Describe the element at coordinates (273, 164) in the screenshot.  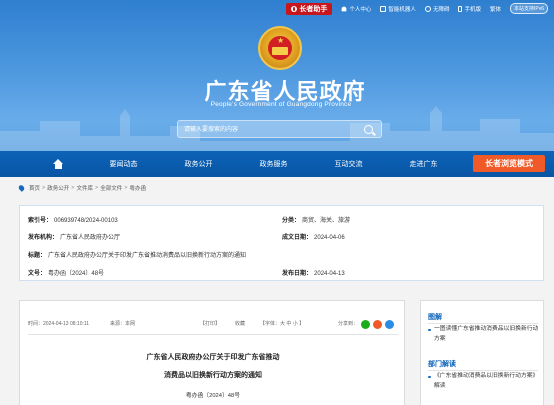
I see `nav-item-services: 政务服务` at that location.